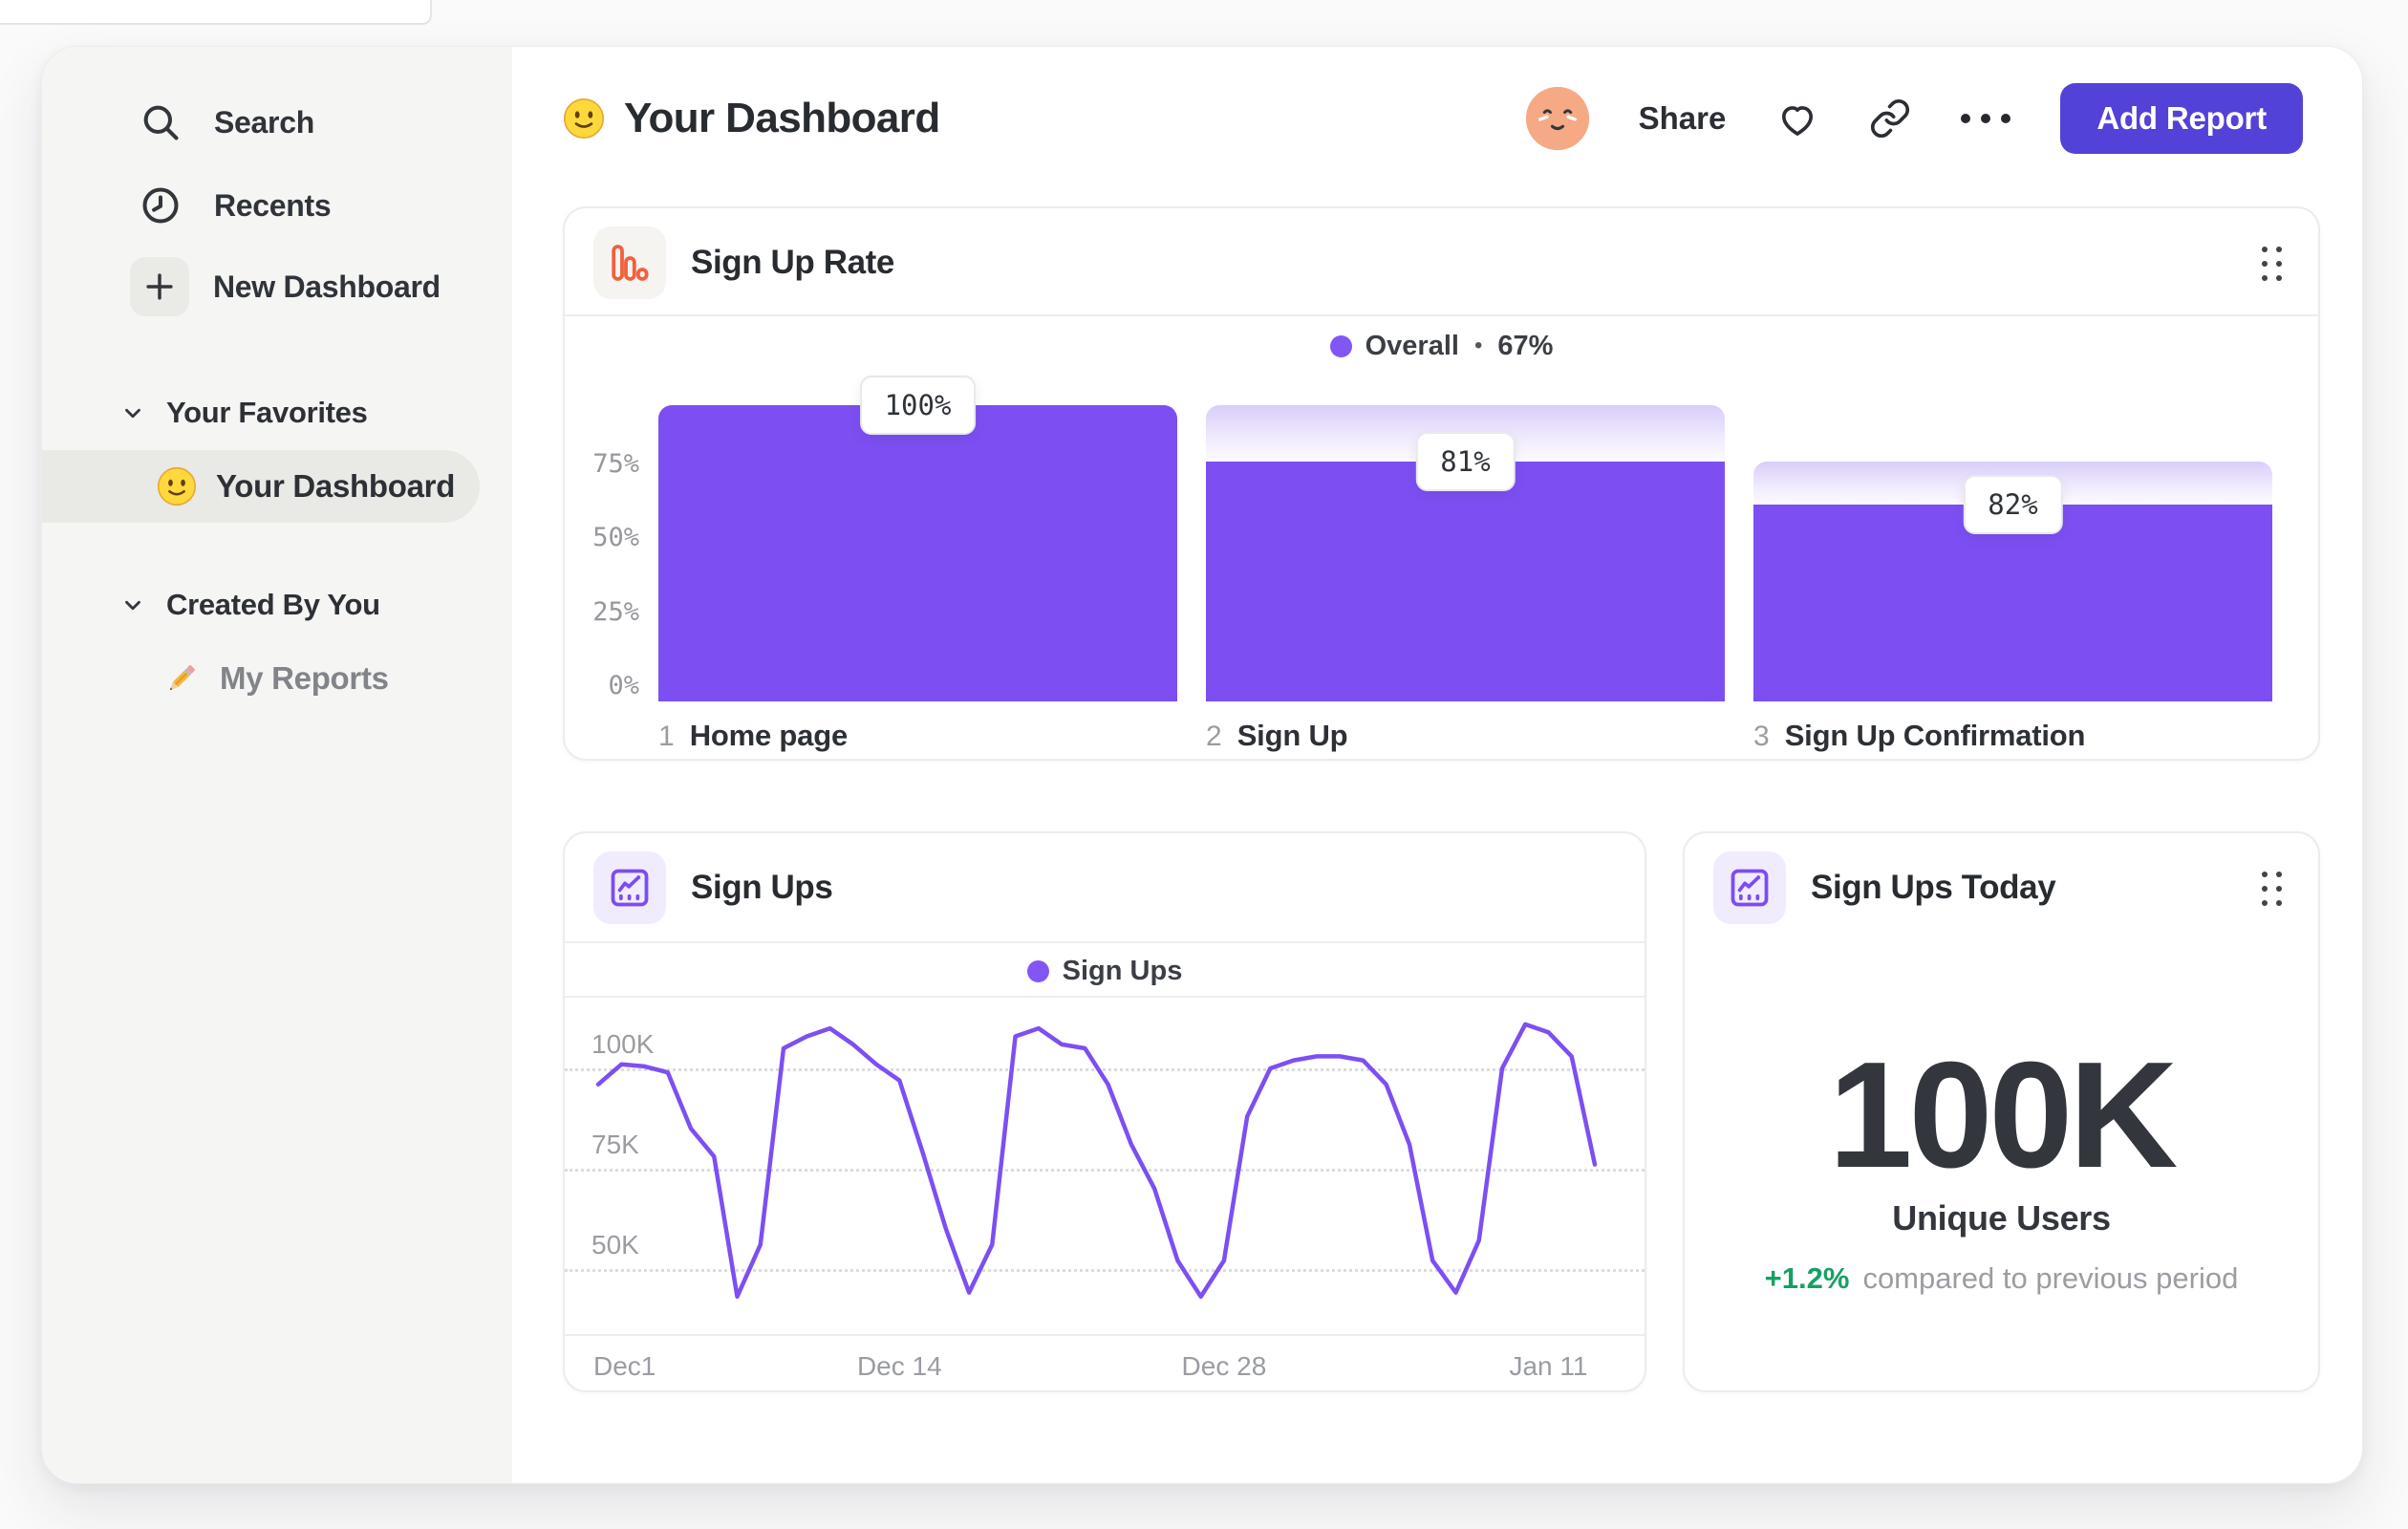  Describe the element at coordinates (1557, 118) in the screenshot. I see `avatar` at that location.